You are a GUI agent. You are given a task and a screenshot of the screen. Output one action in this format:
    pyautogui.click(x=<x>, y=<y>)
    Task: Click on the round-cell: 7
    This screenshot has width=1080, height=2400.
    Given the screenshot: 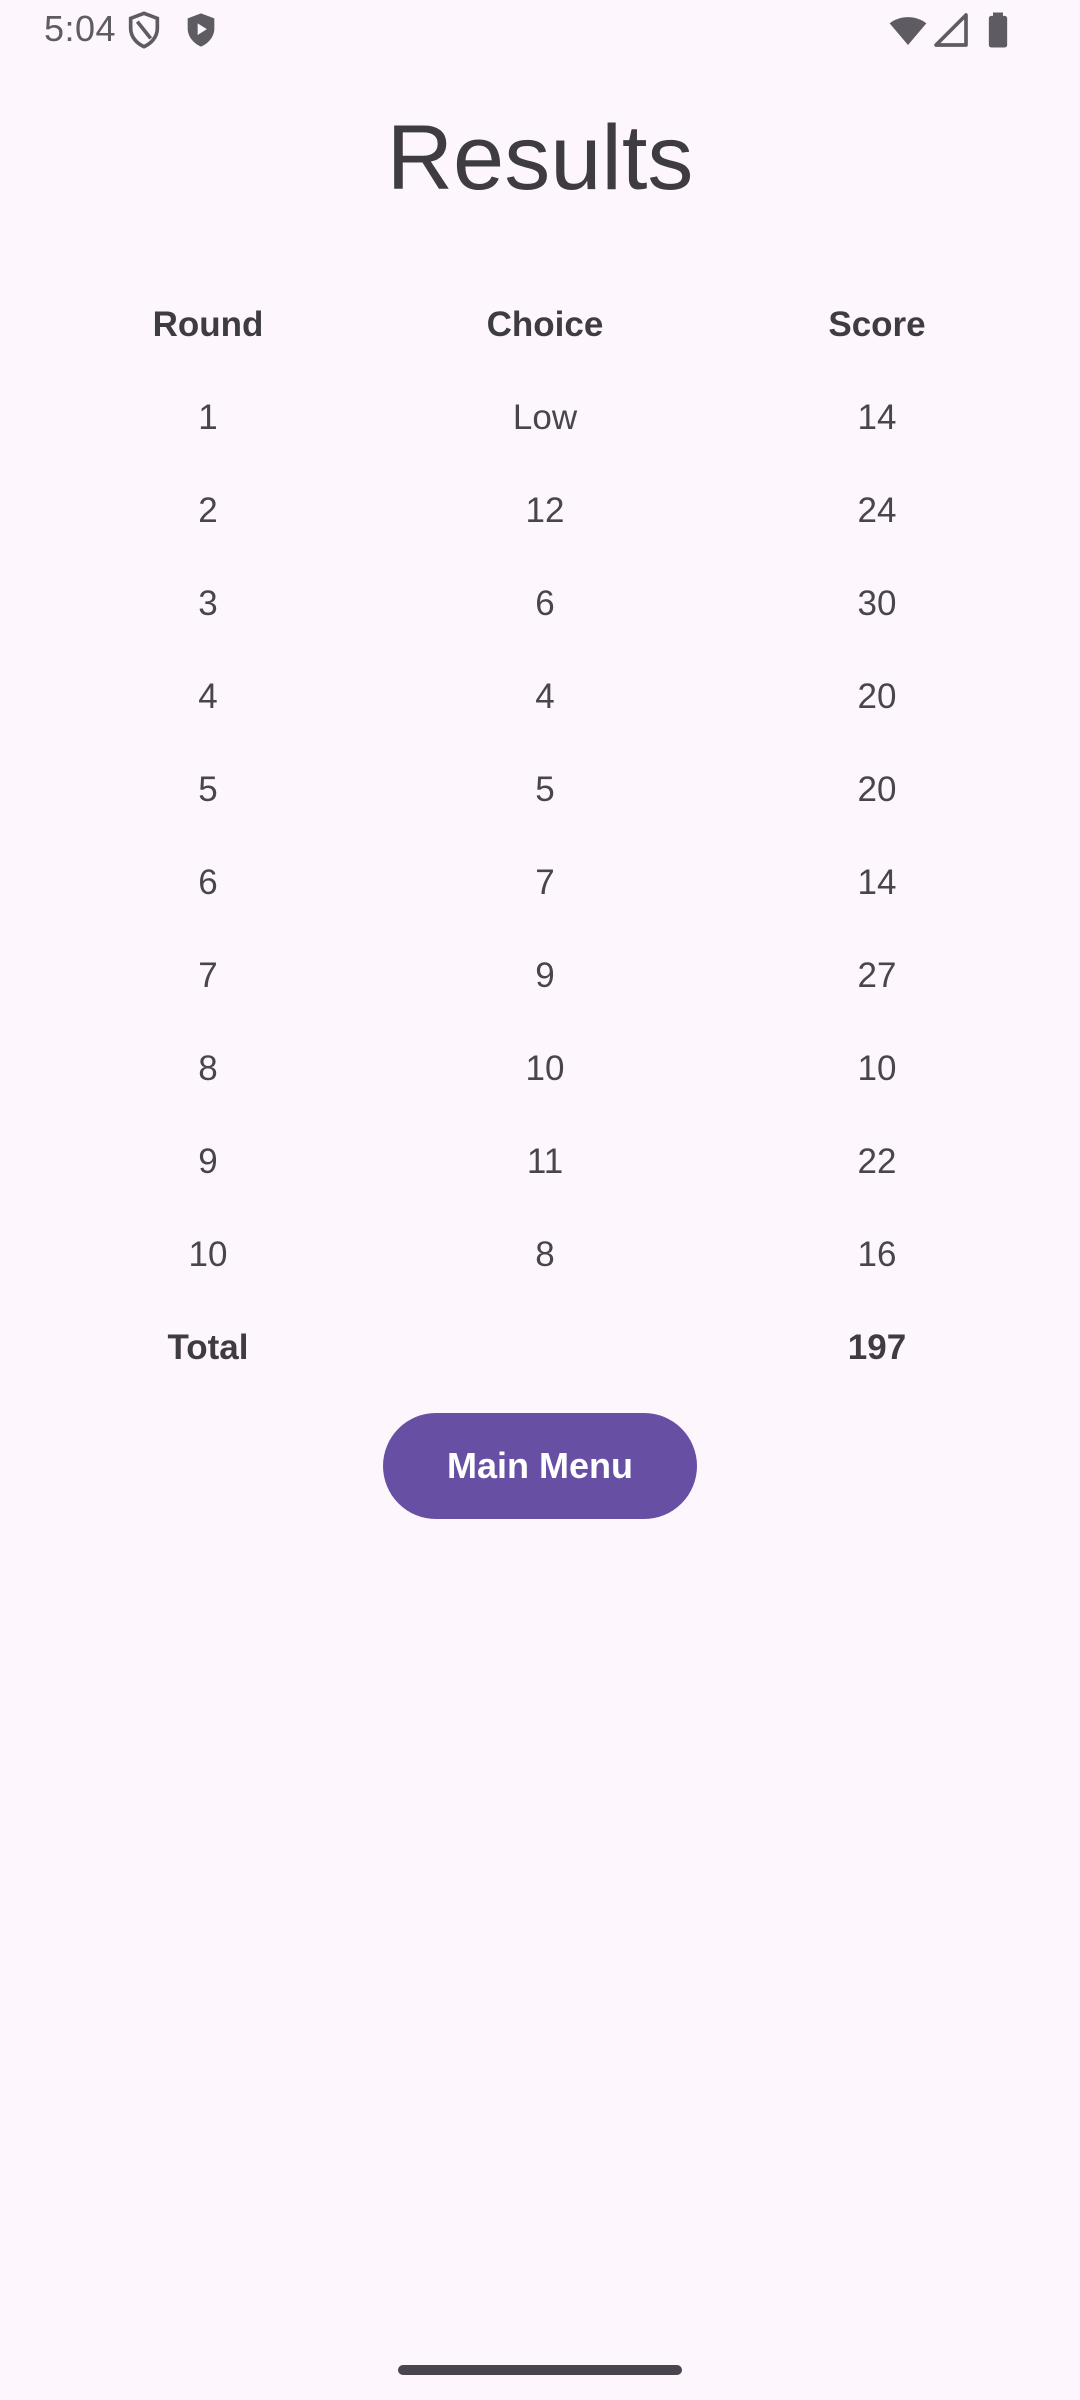 What is the action you would take?
    pyautogui.click(x=208, y=975)
    